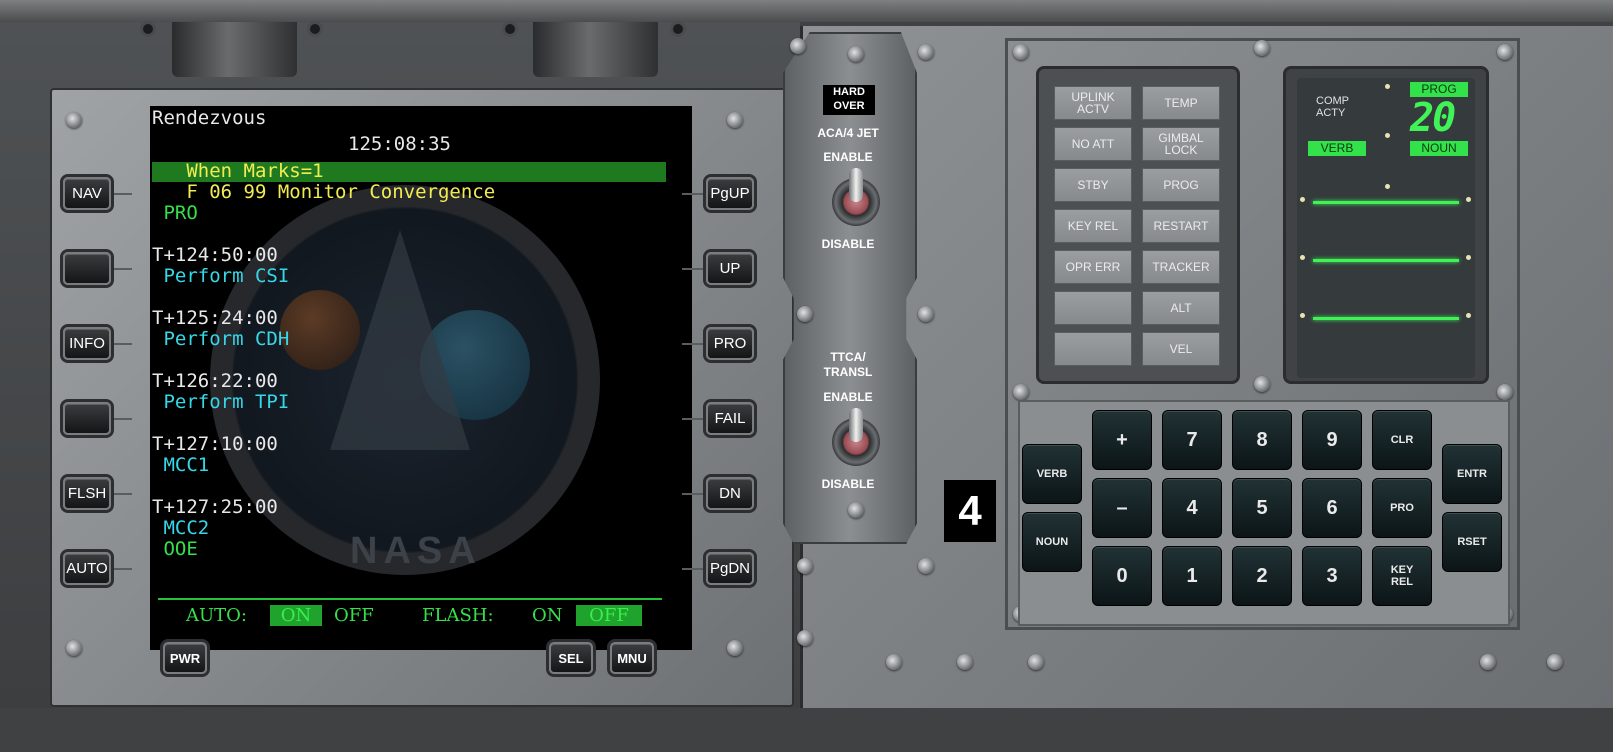 Image resolution: width=1613 pixels, height=752 pixels. Describe the element at coordinates (399, 144) in the screenshot. I see `mission-time: 125:08:35` at that location.